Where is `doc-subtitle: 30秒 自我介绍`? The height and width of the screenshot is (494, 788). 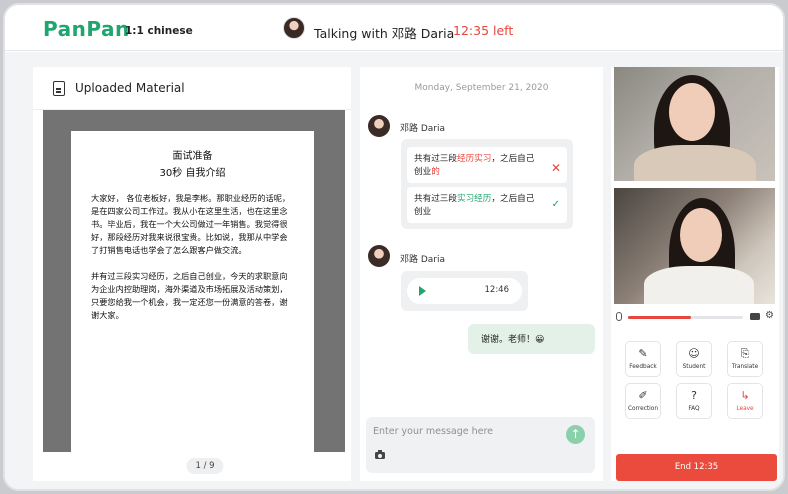
doc-subtitle: 30秒 自我介绍 is located at coordinates (192, 173).